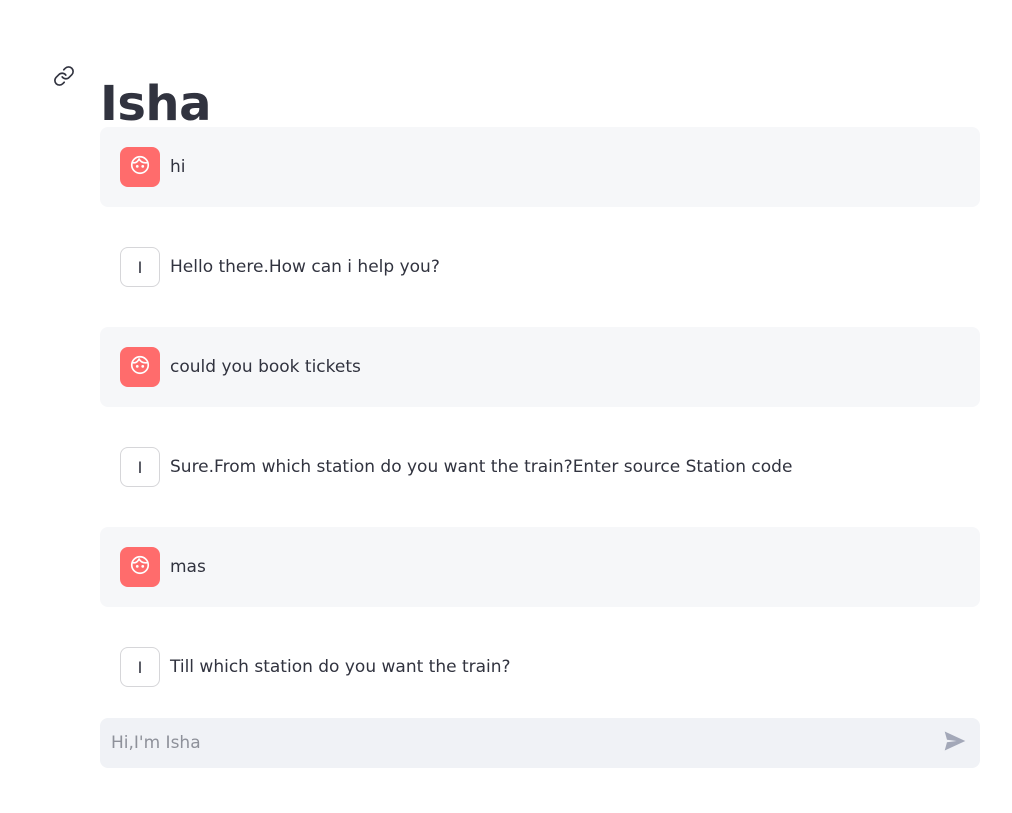 The height and width of the screenshot is (813, 1012). Describe the element at coordinates (64, 76) in the screenshot. I see `link-icon` at that location.